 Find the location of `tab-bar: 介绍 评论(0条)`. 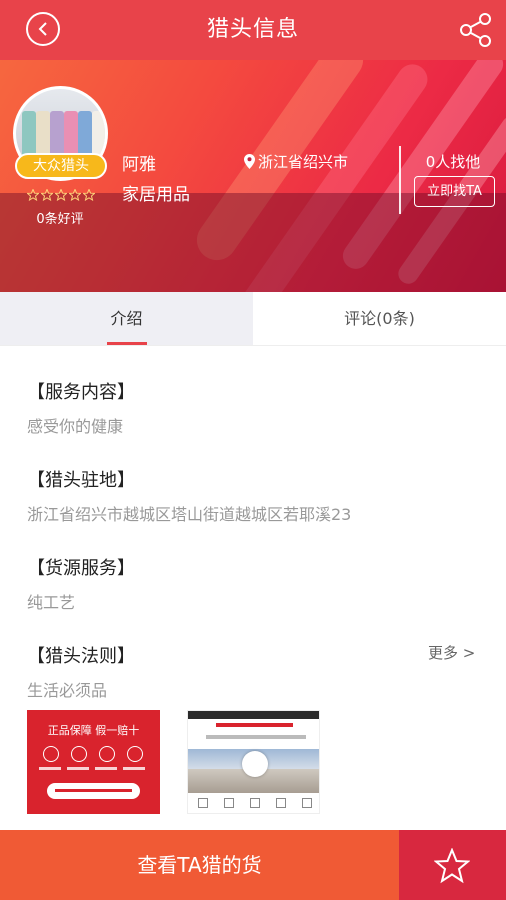

tab-bar: 介绍 评论(0条) is located at coordinates (253, 319).